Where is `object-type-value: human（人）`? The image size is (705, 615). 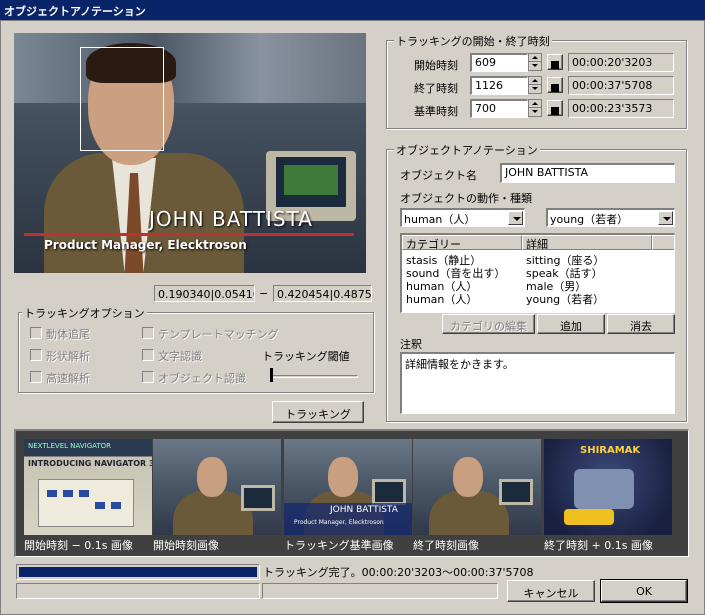 object-type-value: human（人） is located at coordinates (440, 219).